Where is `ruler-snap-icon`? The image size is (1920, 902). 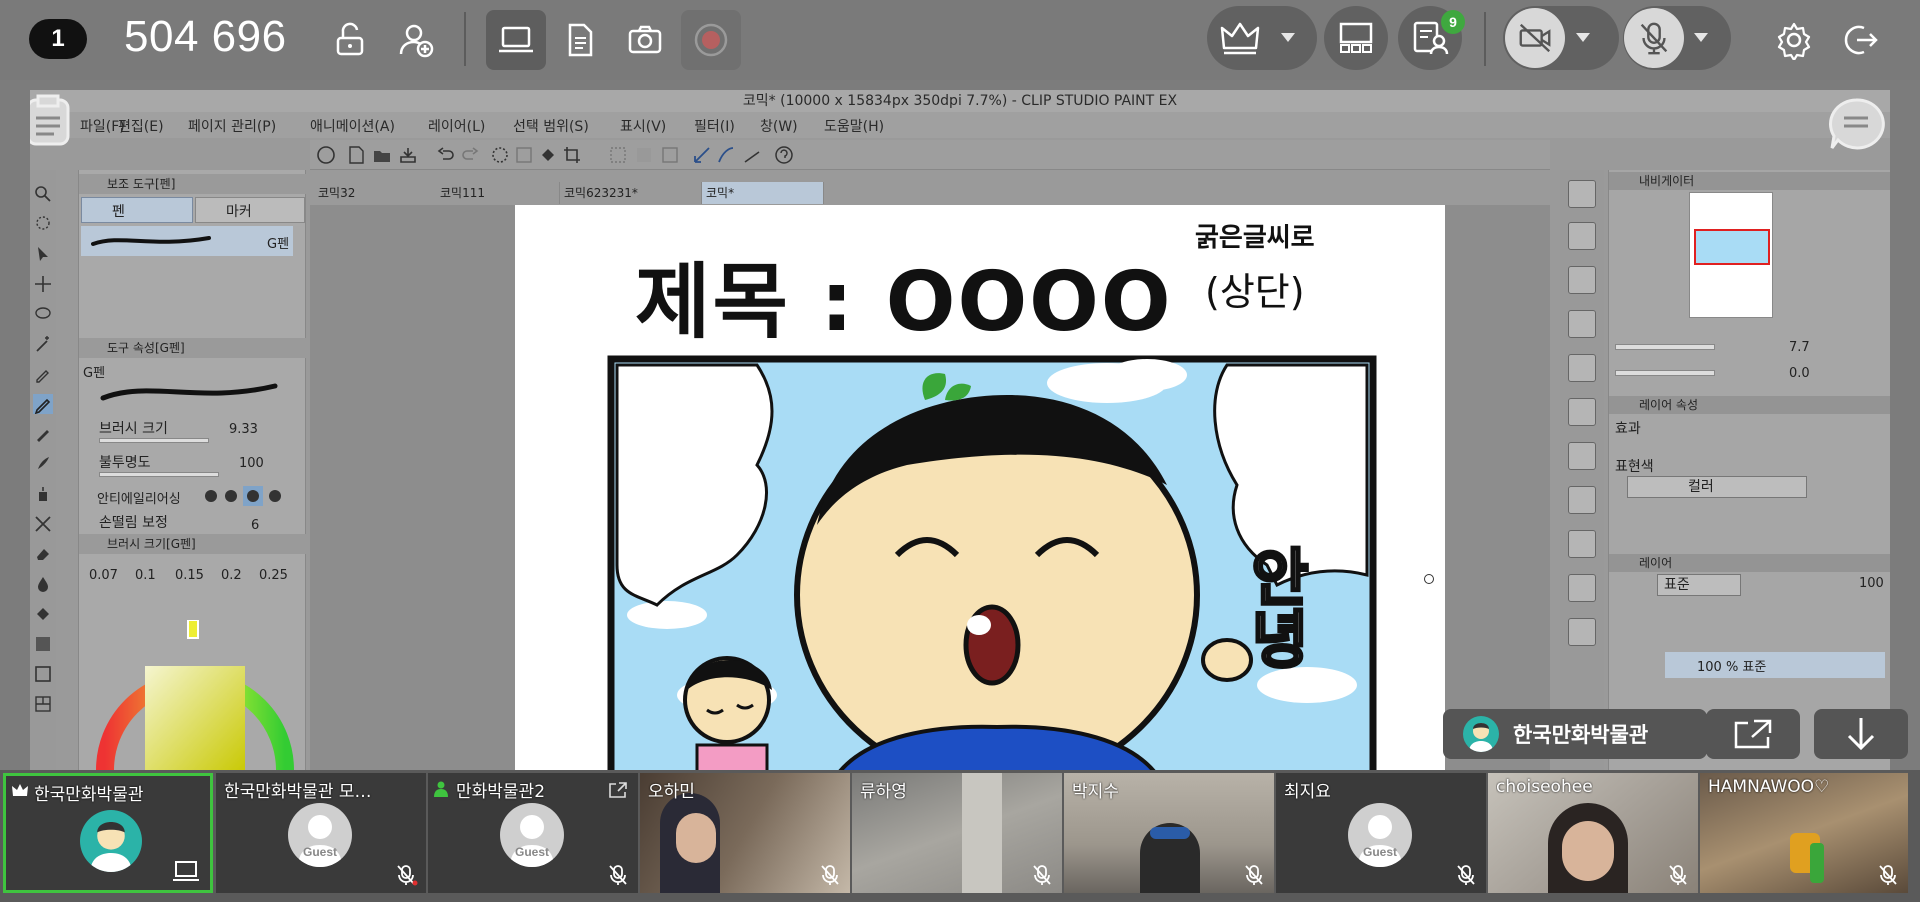
ruler-snap-icon is located at coordinates (702, 155).